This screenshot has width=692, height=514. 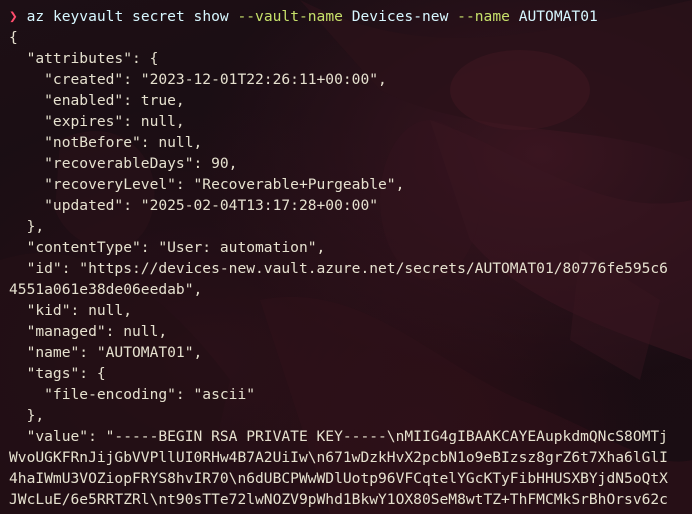 What do you see at coordinates (167, 247) in the screenshot?
I see `output-line: "contentType": "User: automation",` at bounding box center [167, 247].